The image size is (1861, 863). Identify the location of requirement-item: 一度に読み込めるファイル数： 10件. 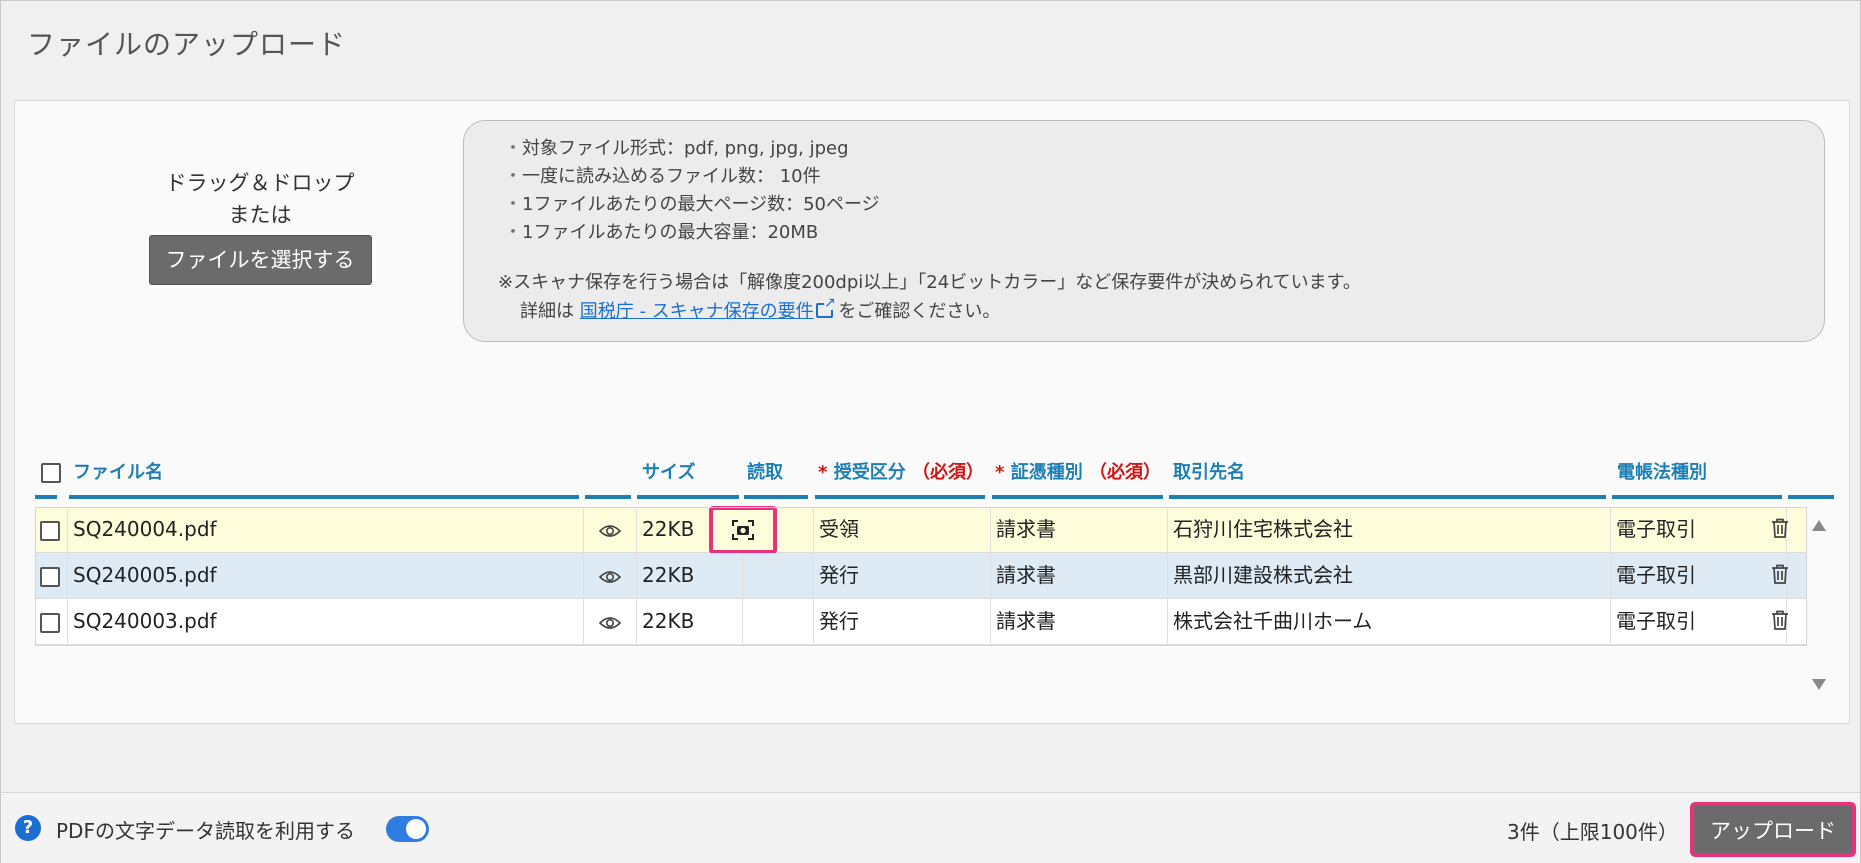
(1164, 177).